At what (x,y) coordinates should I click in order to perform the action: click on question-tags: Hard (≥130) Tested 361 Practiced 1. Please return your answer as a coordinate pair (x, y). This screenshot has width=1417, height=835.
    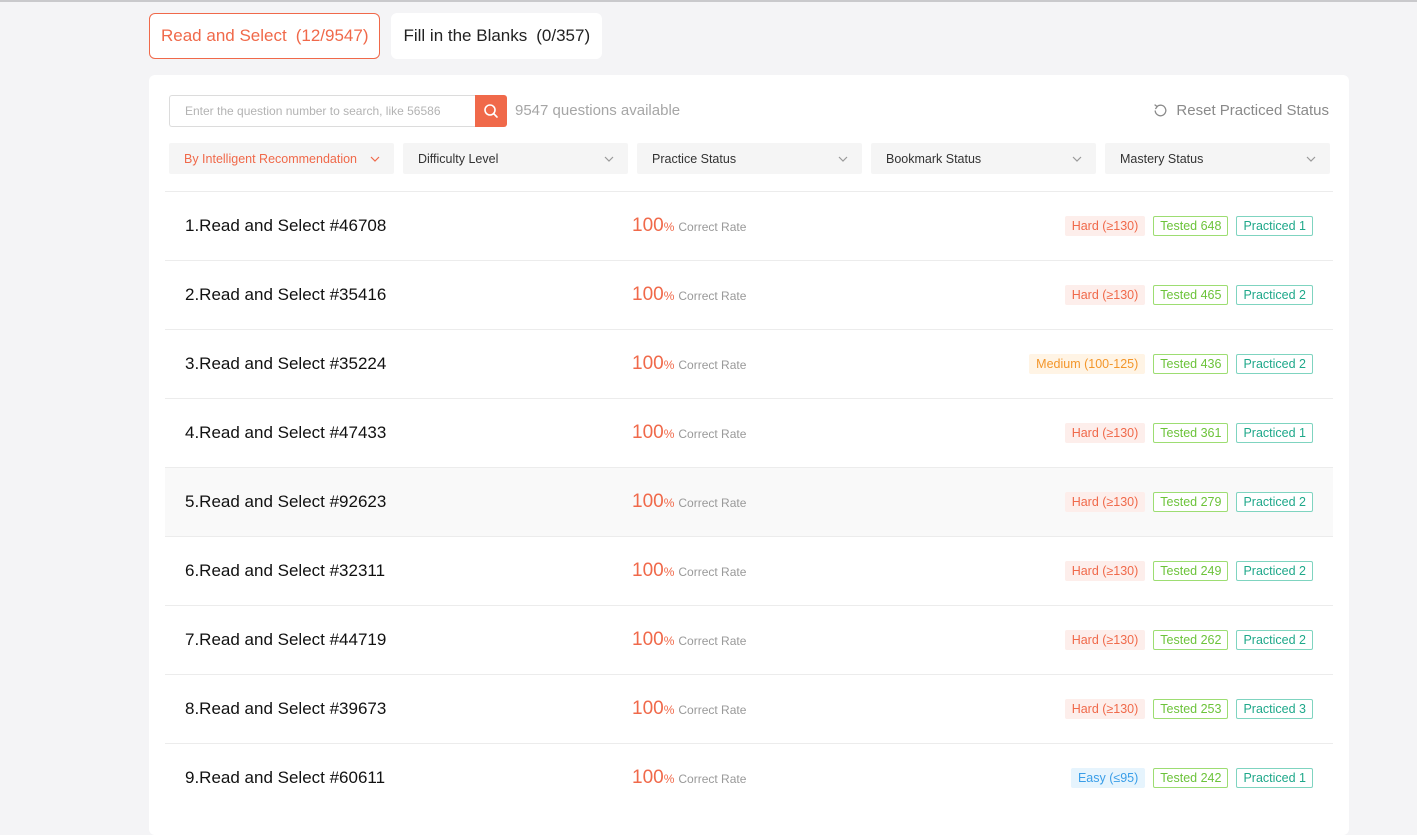
    Looking at the image, I should click on (1188, 433).